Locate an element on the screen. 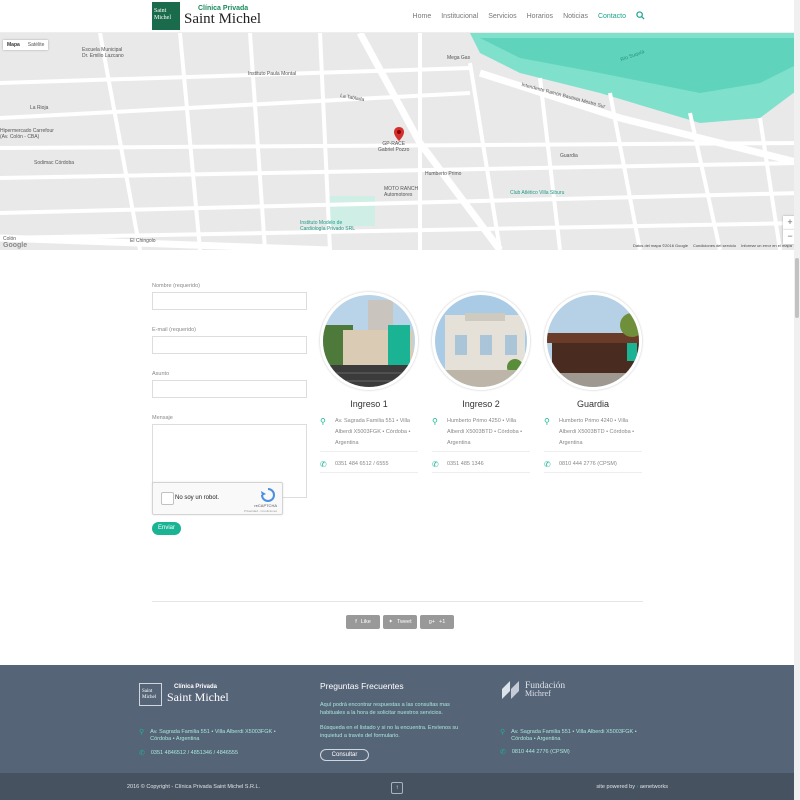  consultar-button: Consultar is located at coordinates (344, 755).